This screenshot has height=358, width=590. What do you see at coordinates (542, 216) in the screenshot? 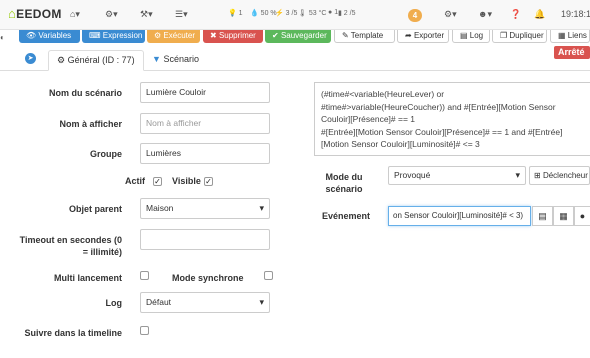
I see `list-cmd-icon: ▤` at bounding box center [542, 216].